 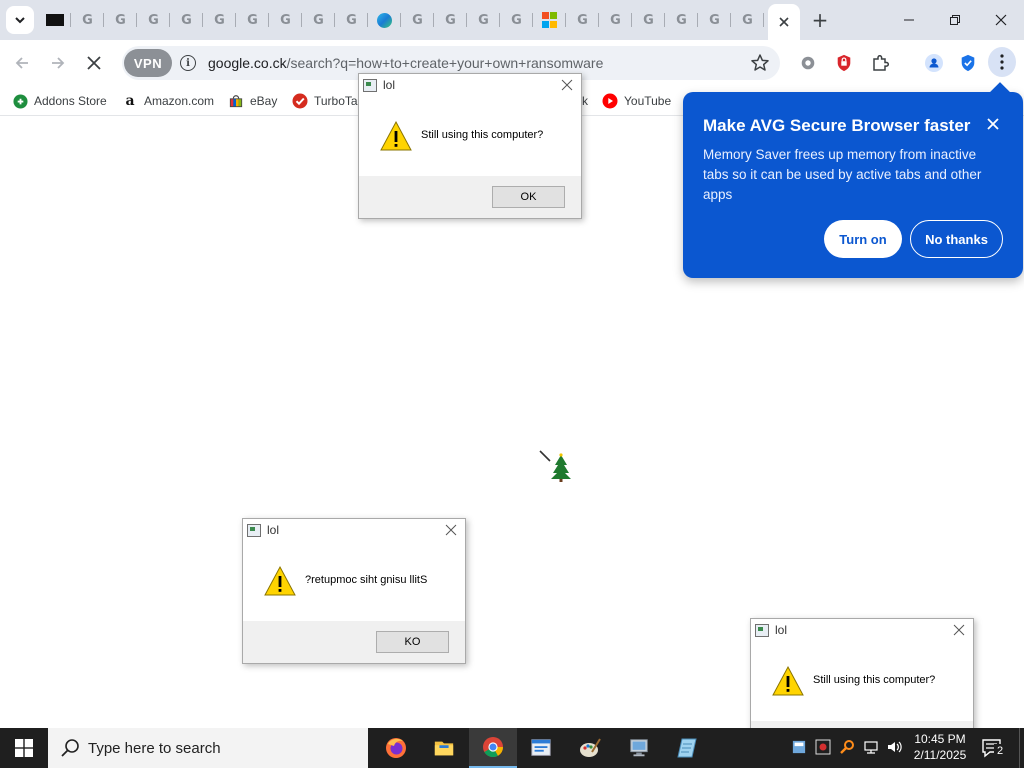 I want to click on clock-date: 2/11/2025, so click(x=940, y=755).